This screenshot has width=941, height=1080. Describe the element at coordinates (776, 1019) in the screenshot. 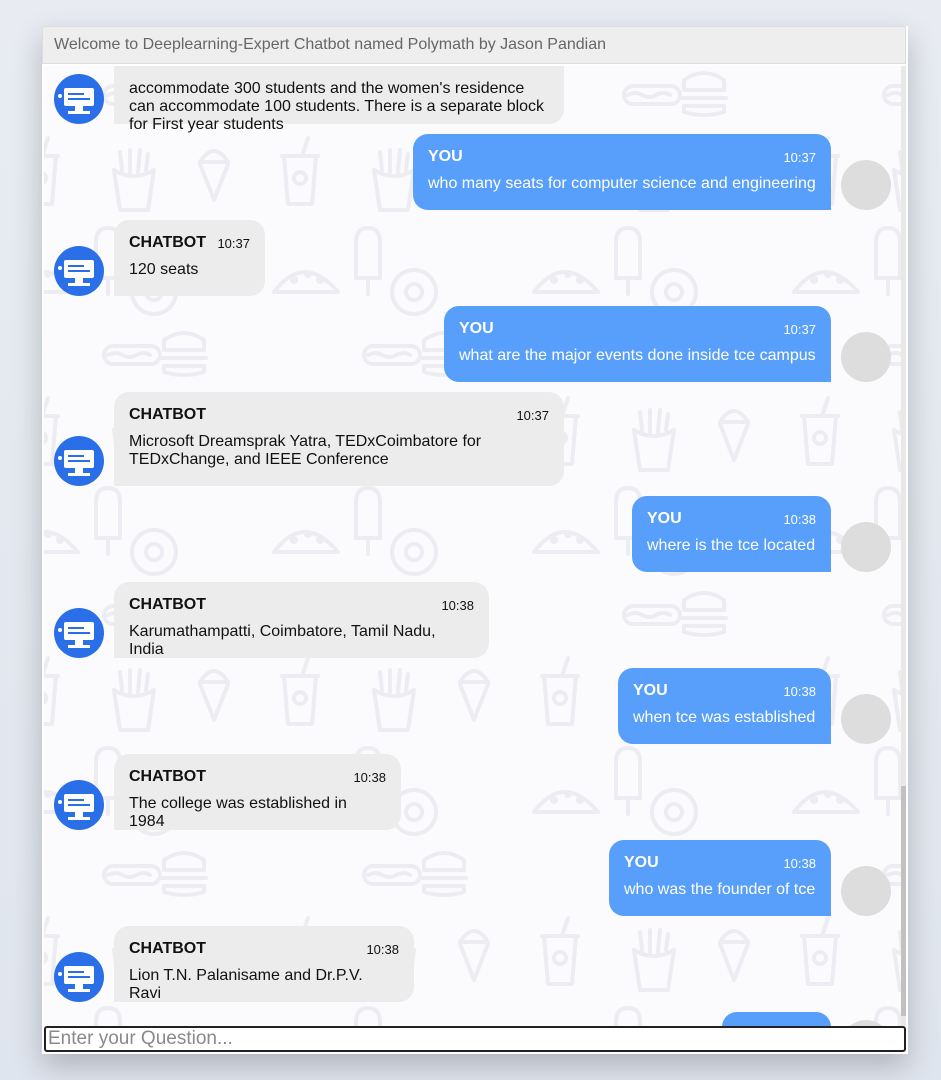

I see `chat-bubble` at that location.